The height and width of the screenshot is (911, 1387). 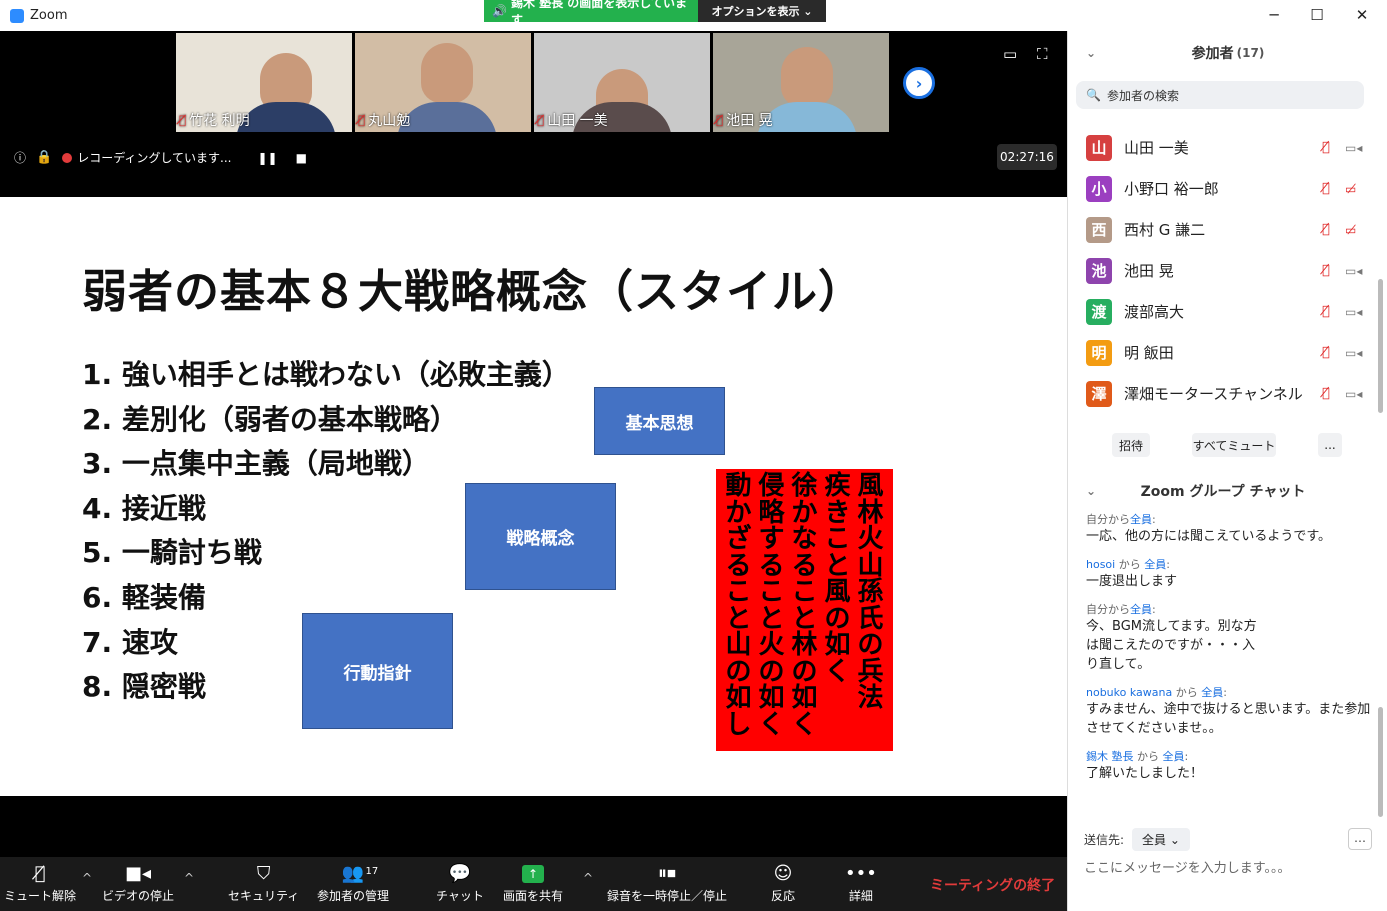 I want to click on security-label: セキュリティ, so click(x=264, y=896).